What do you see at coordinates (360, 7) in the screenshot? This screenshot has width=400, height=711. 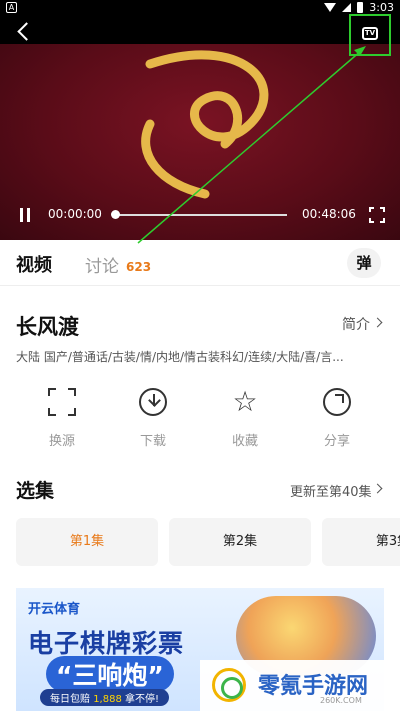 I see `battery-icon` at bounding box center [360, 7].